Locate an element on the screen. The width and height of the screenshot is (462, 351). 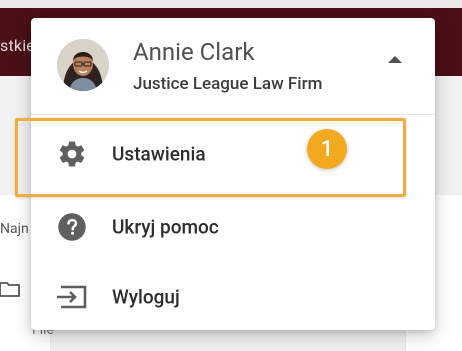
help-icon is located at coordinates (72, 227).